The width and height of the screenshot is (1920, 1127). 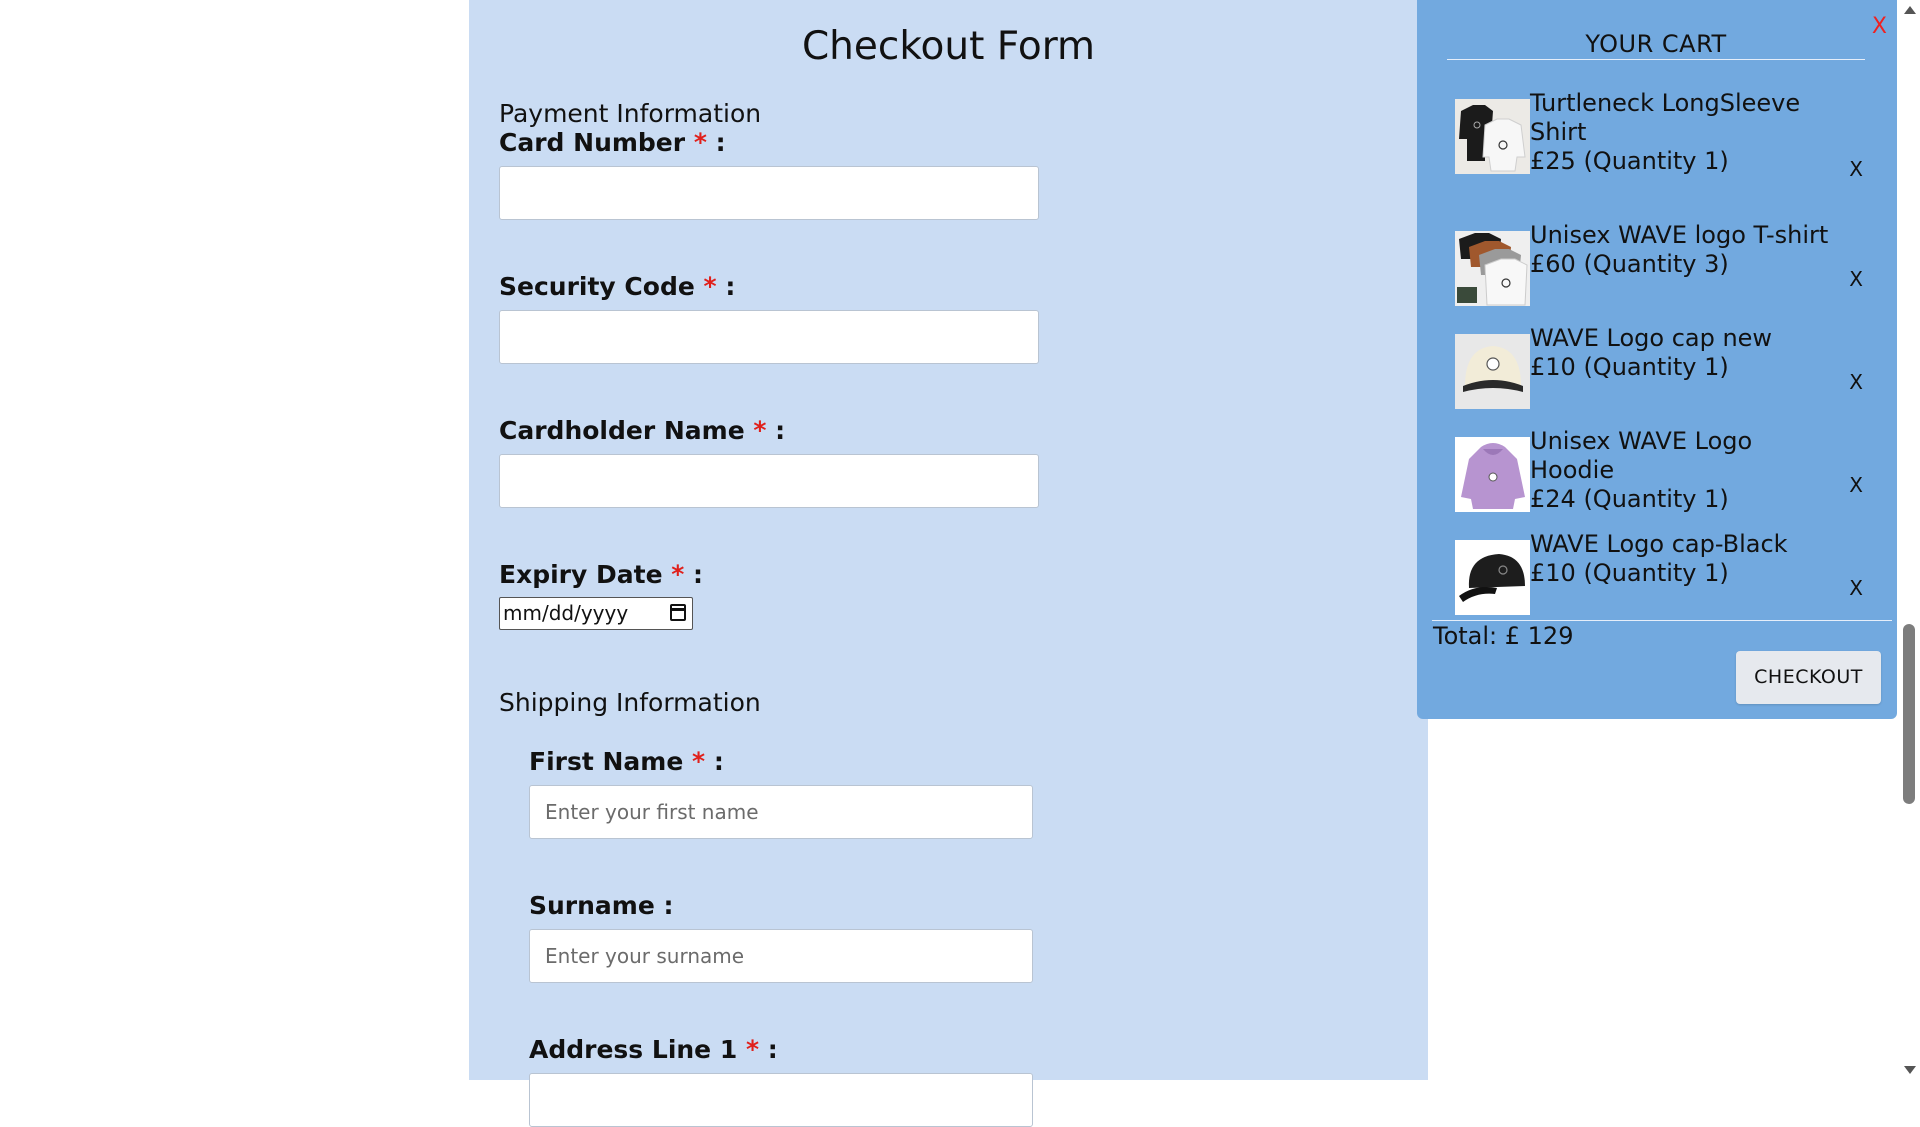 What do you see at coordinates (1651, 338) in the screenshot?
I see `cart-item-name: WAVE Logo cap new` at bounding box center [1651, 338].